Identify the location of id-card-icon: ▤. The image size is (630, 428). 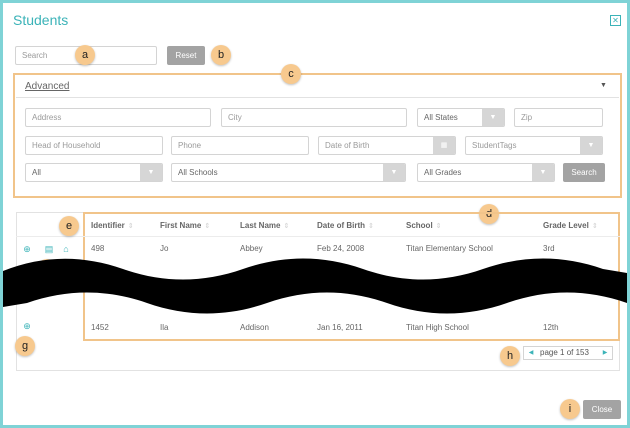
(49, 249).